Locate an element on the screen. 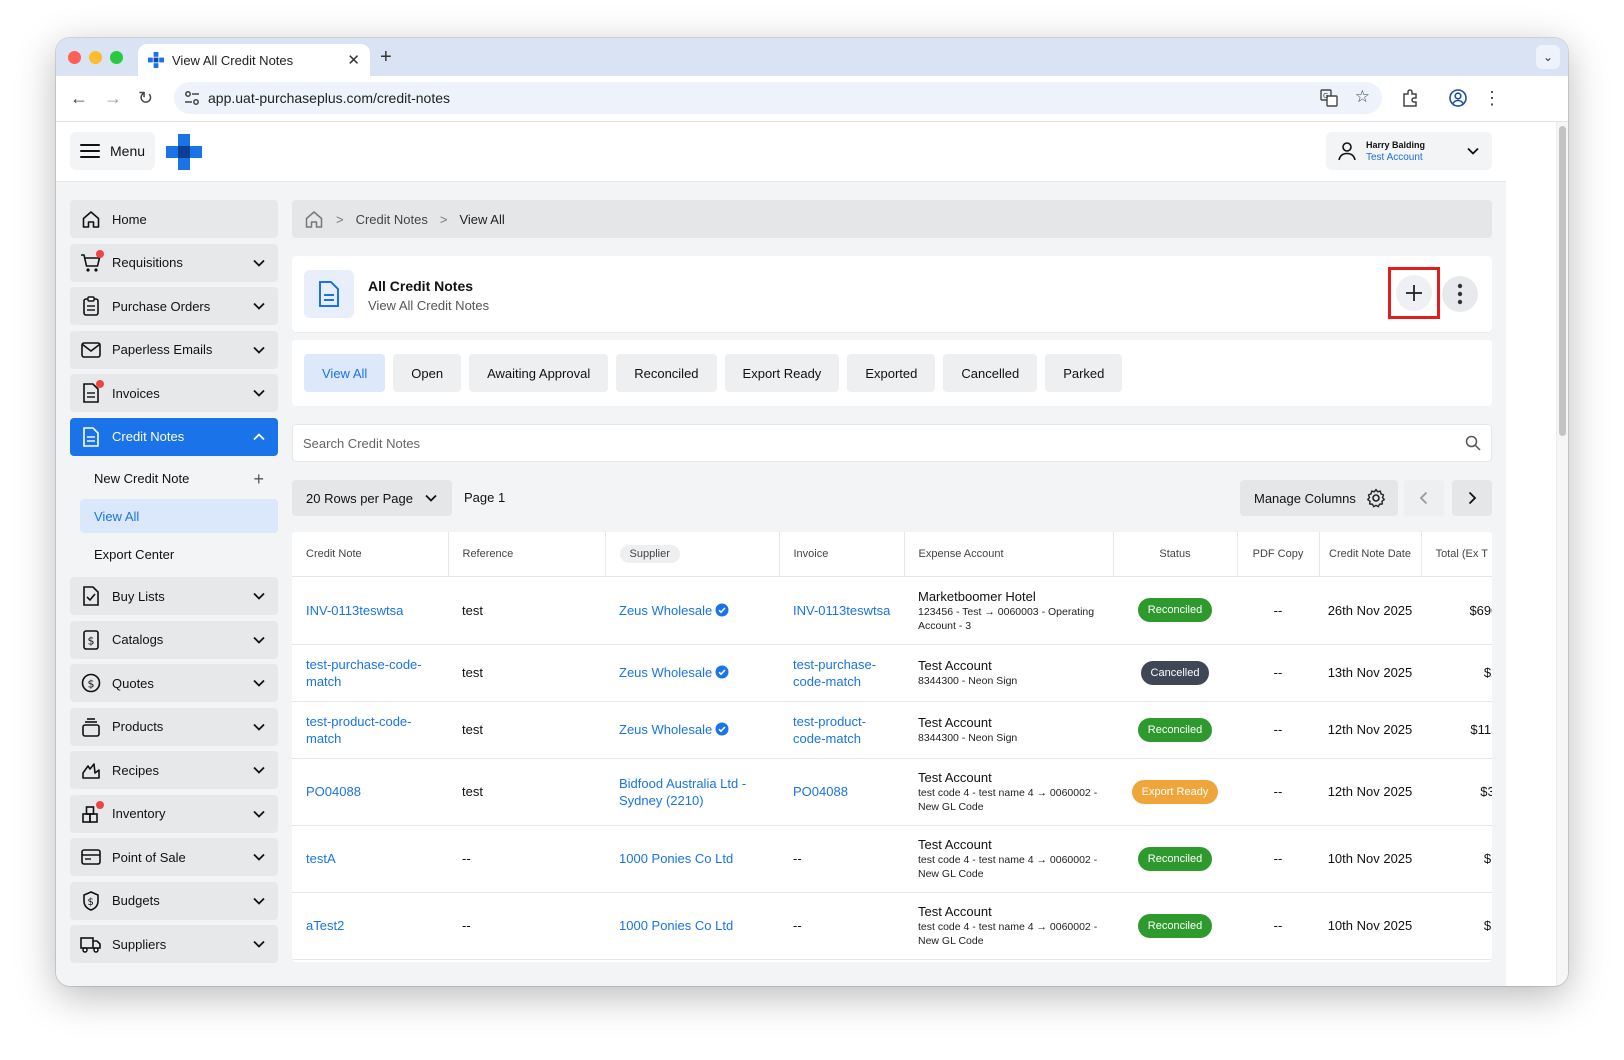 The height and width of the screenshot is (1060, 1624). sidebar-item-point-of-sale: Point of Sale is located at coordinates (174, 857).